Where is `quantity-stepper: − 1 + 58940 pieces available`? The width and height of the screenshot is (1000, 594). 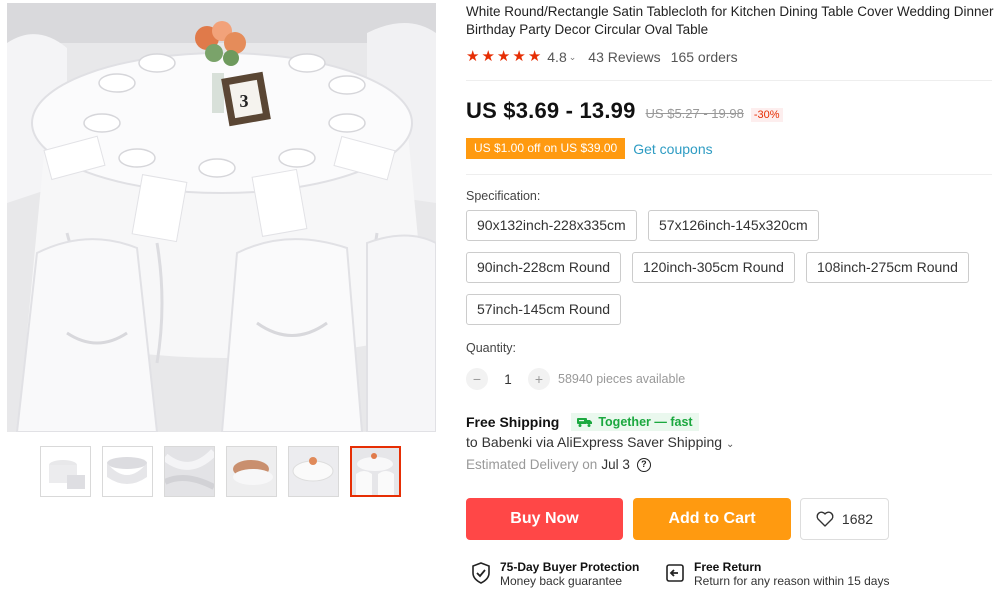 quantity-stepper: − 1 + 58940 pieces available is located at coordinates (575, 379).